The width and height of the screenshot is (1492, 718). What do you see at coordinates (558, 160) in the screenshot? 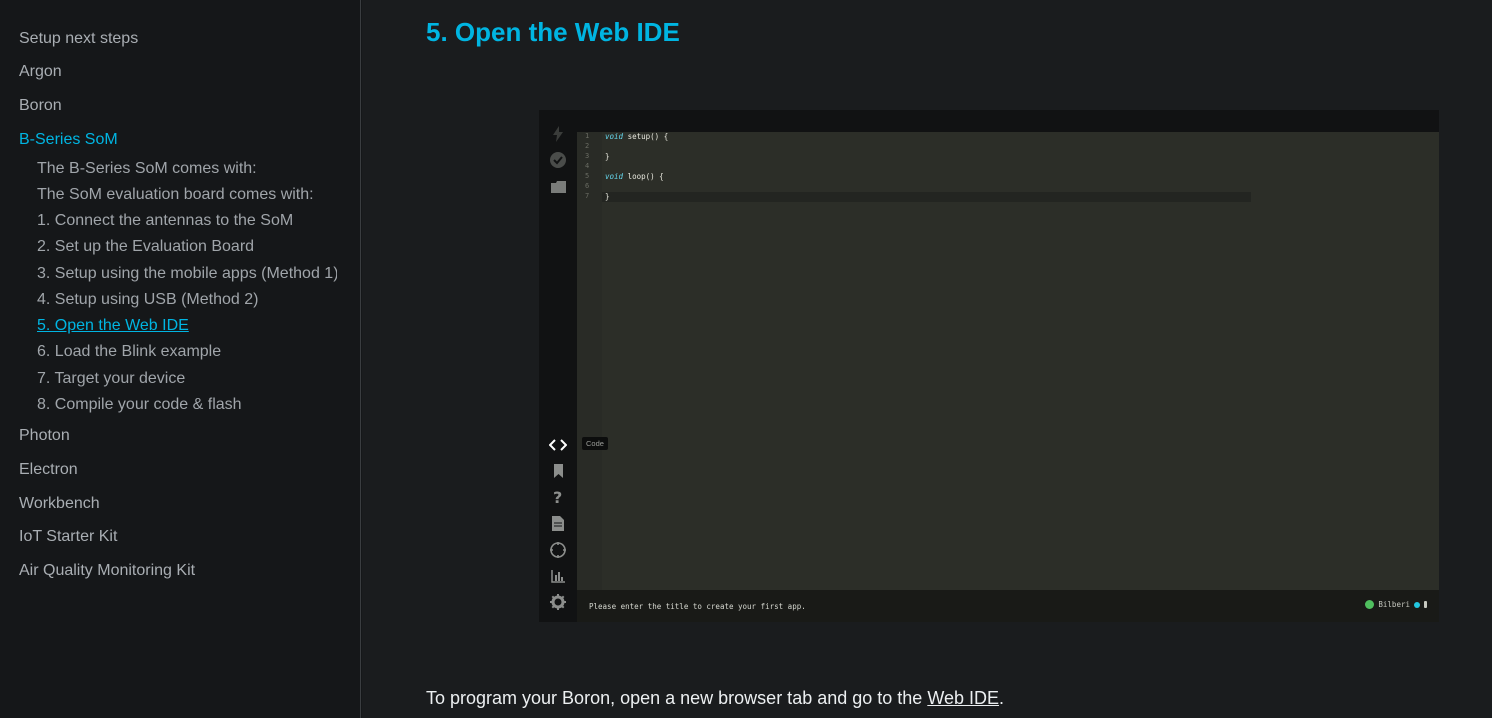
I see `verify-icon` at bounding box center [558, 160].